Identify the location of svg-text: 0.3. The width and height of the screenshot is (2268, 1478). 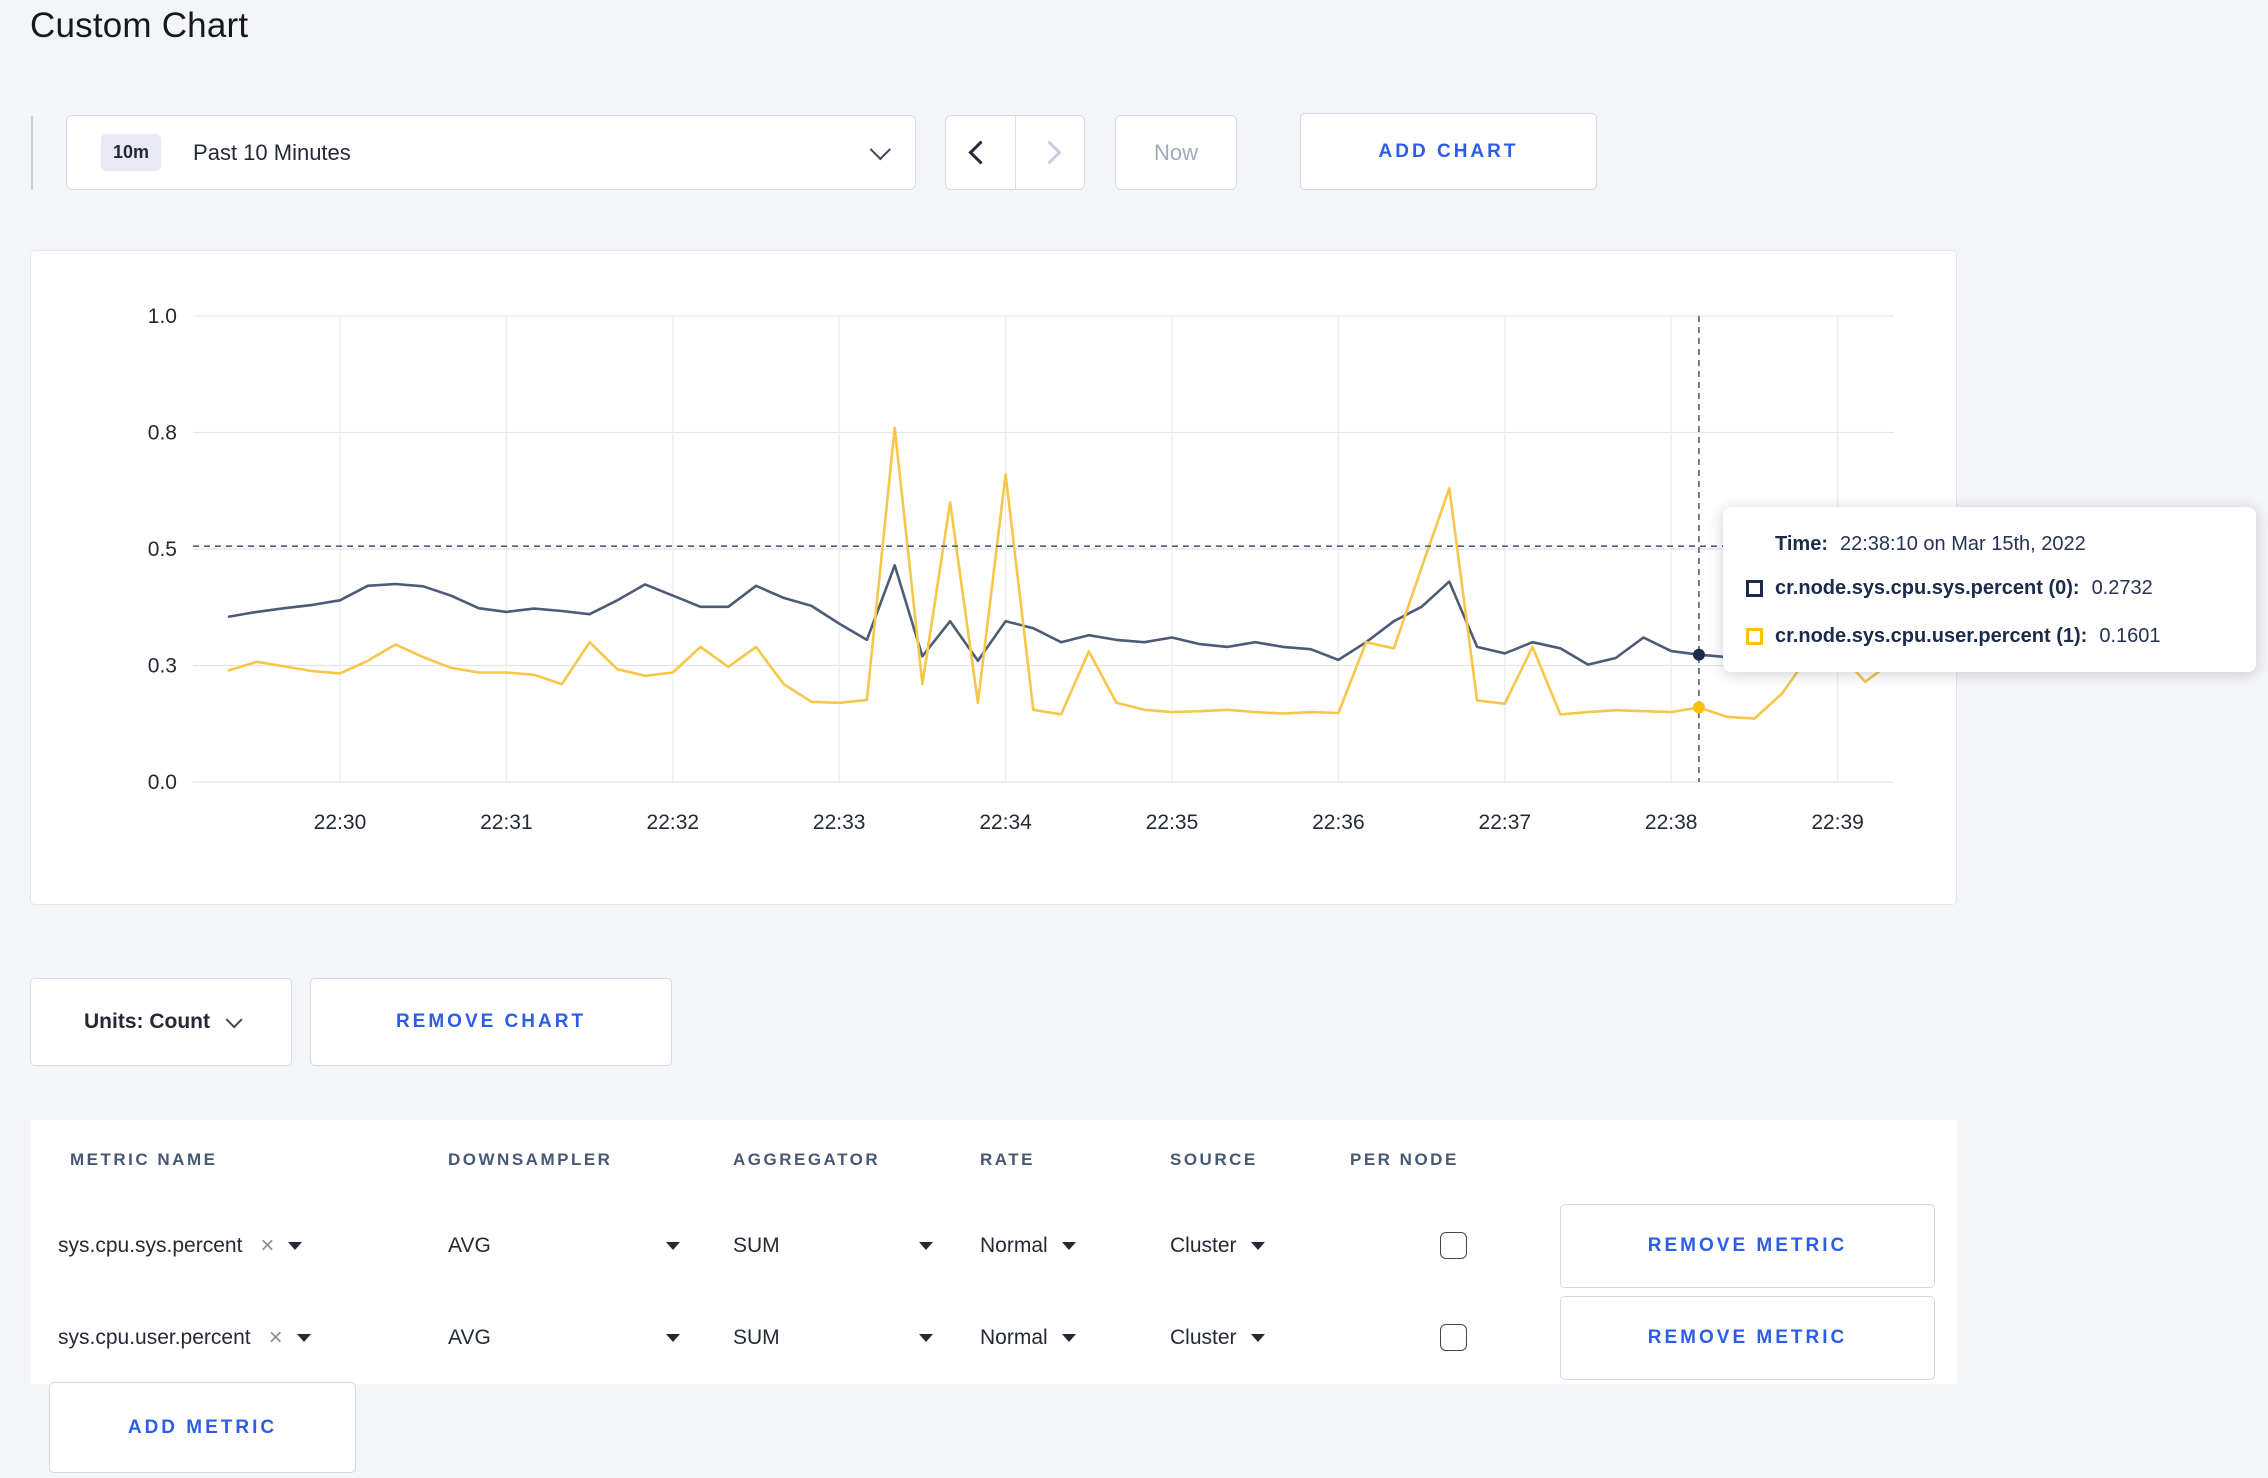
(162, 666).